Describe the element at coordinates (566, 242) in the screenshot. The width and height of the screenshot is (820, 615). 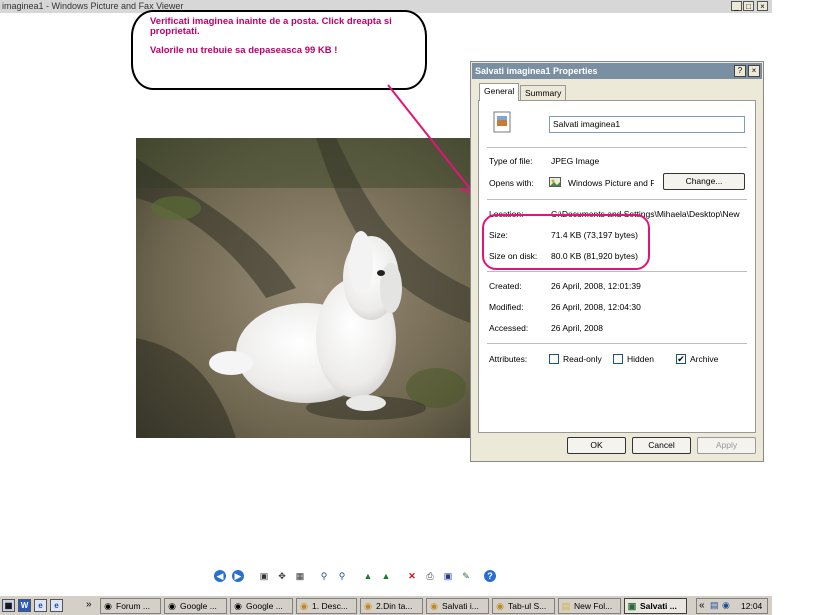
I see `size-highlight-circle` at that location.